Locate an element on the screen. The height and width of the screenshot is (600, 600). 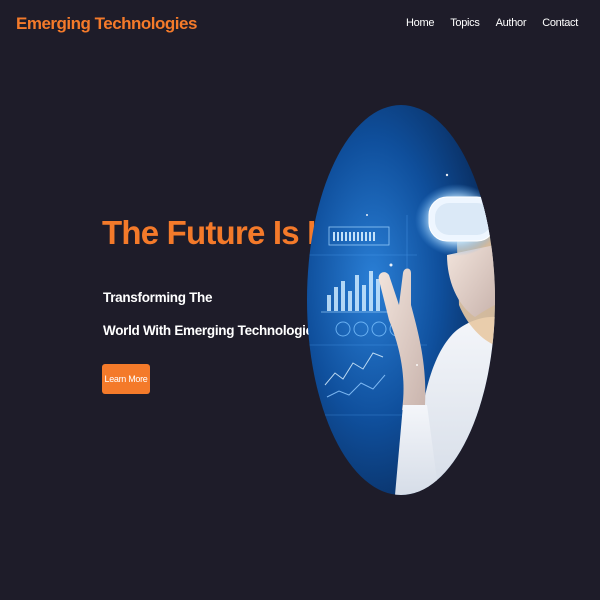
hero-subtitle-line-1: Transforming The is located at coordinates (158, 297).